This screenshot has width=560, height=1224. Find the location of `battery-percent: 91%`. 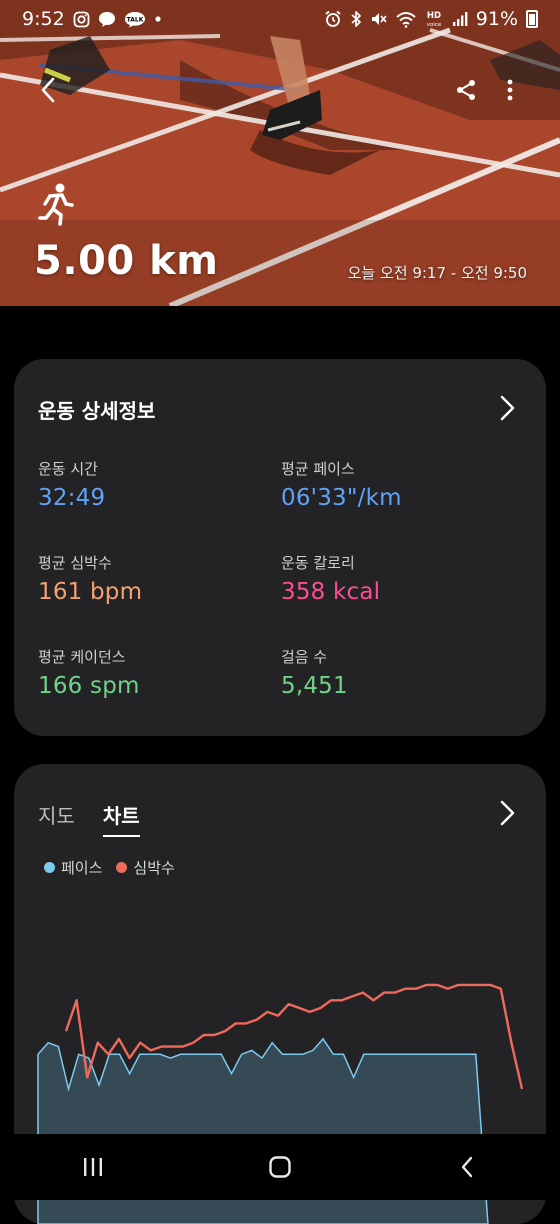

battery-percent: 91% is located at coordinates (496, 19).